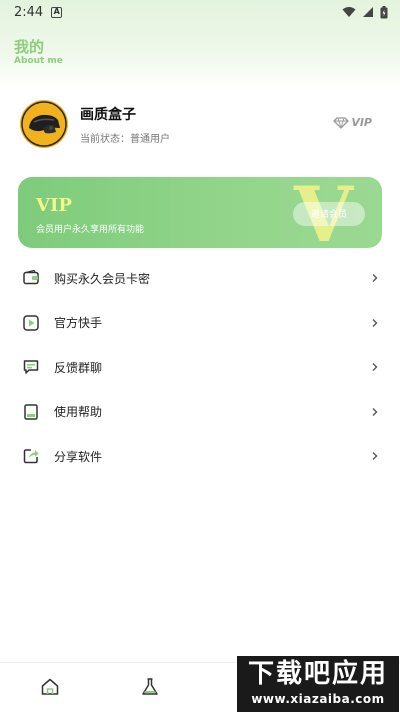  Describe the element at coordinates (200, 323) in the screenshot. I see `menu-item-kuaishou: 官方快手` at that location.